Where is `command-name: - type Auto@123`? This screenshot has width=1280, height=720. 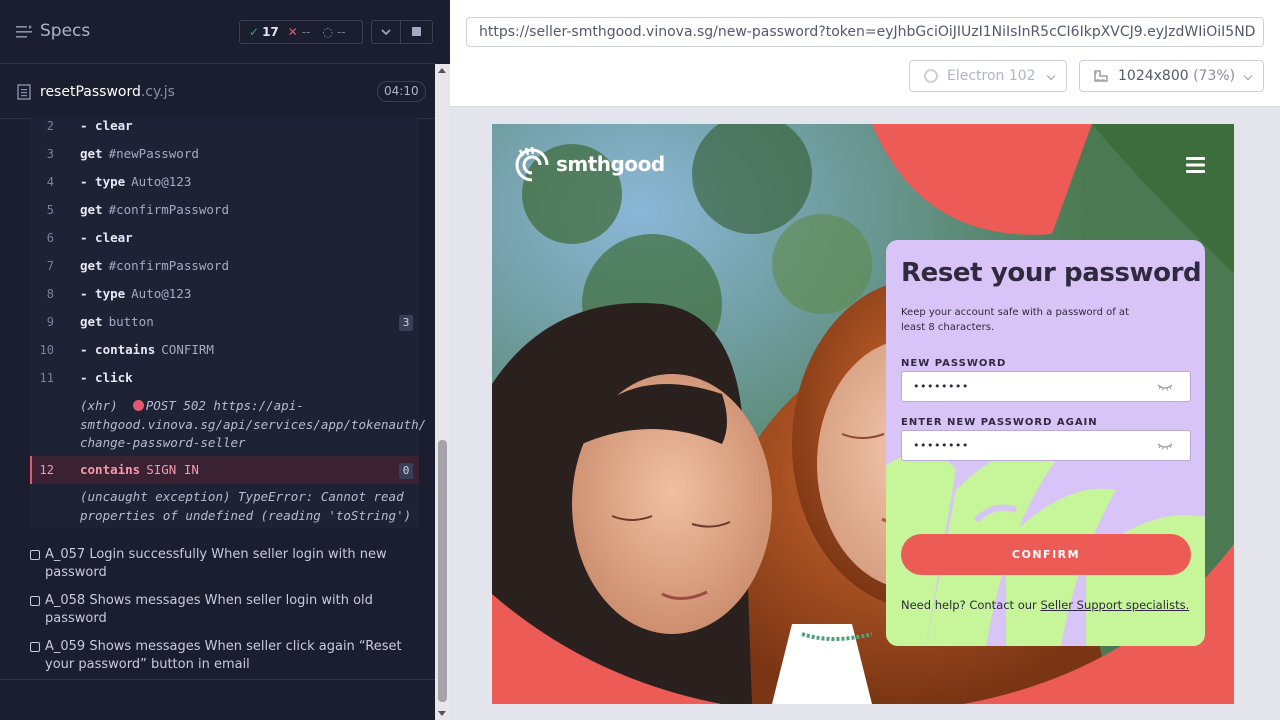
command-name: - type Auto@123 is located at coordinates (135, 294).